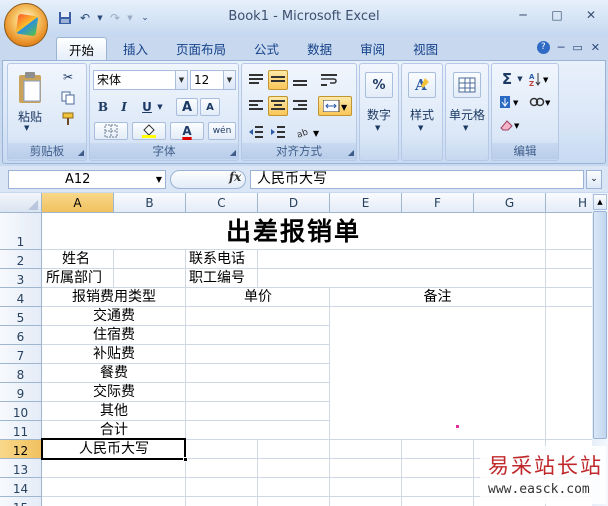  What do you see at coordinates (149, 131) in the screenshot?
I see `fill-color-icon` at bounding box center [149, 131].